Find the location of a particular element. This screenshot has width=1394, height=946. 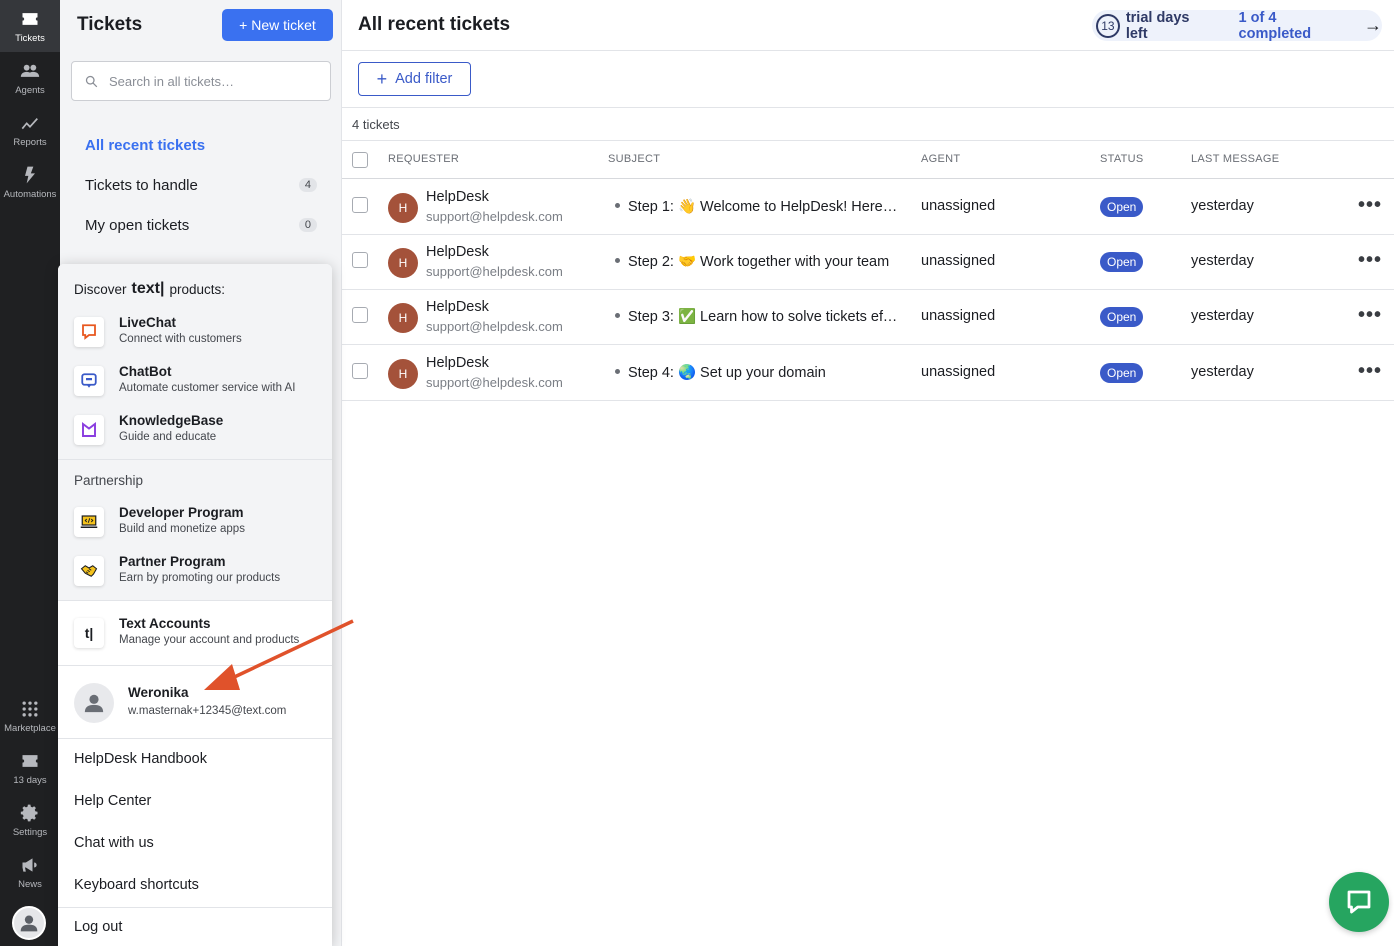

ticket-subject: Step 2: 🤝 Work together with your team is located at coordinates (764, 261).